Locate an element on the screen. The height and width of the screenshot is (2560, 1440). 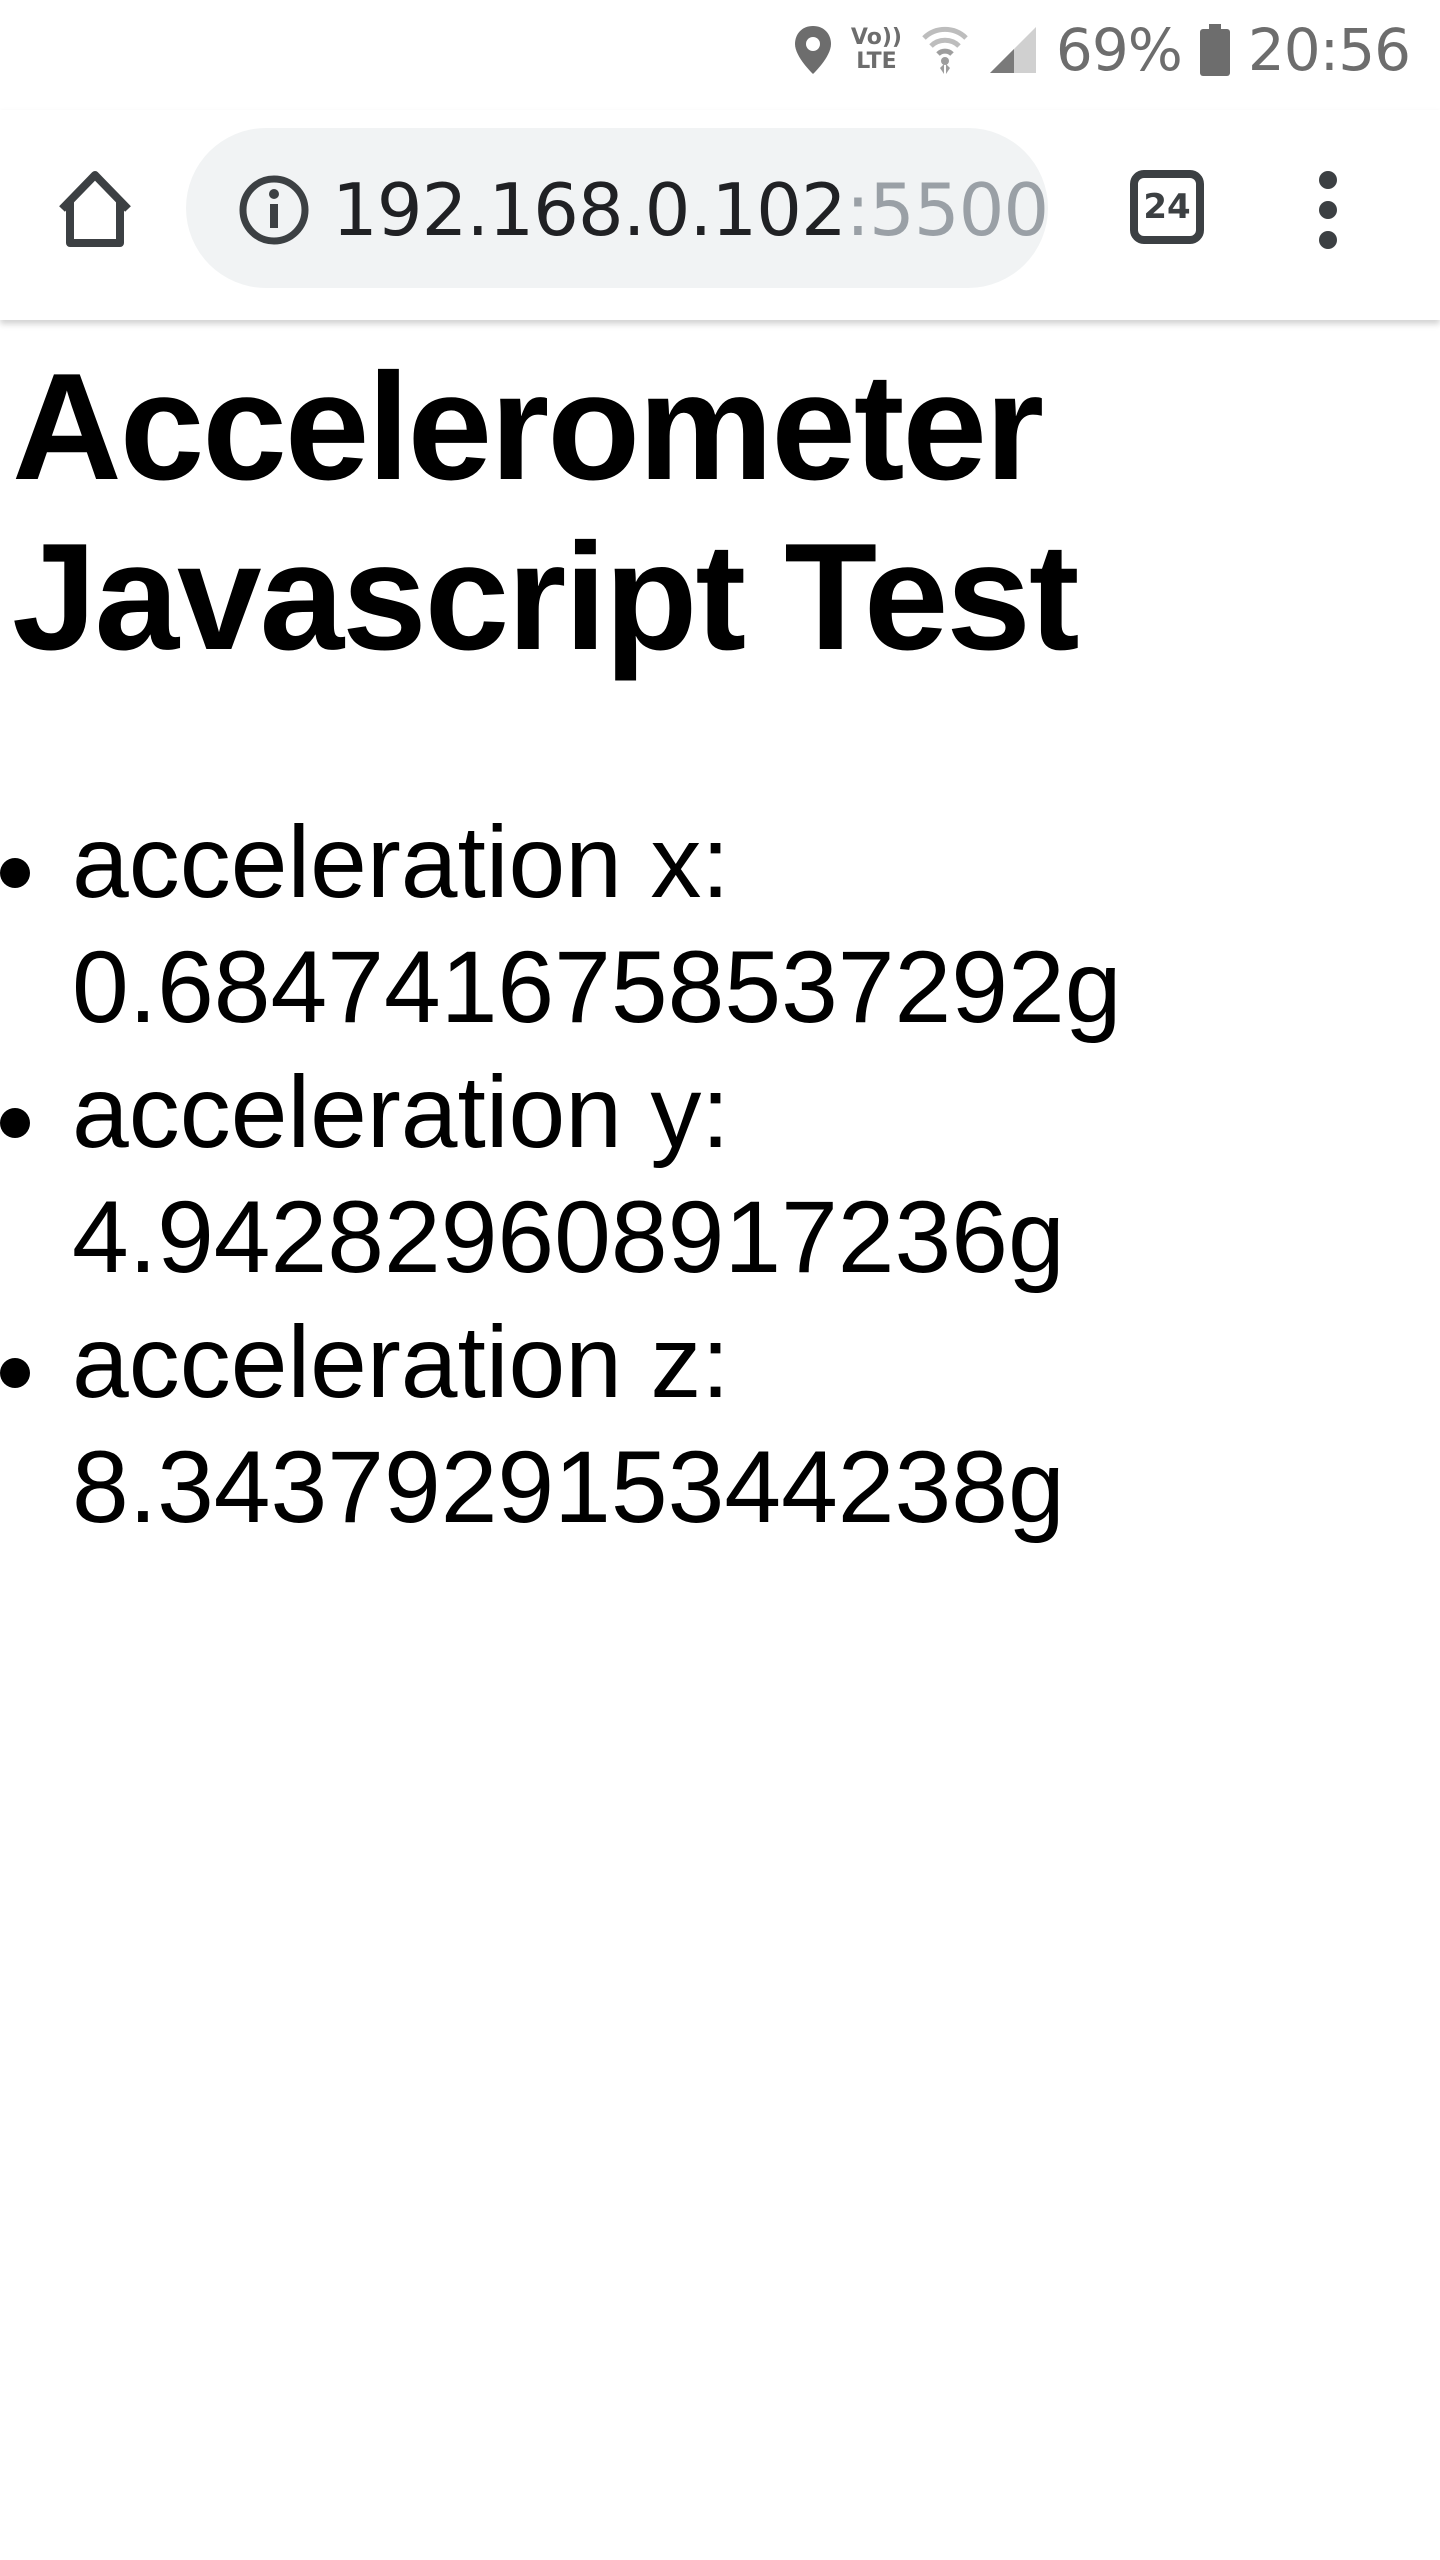
tab-count: 24 is located at coordinates (1167, 207).